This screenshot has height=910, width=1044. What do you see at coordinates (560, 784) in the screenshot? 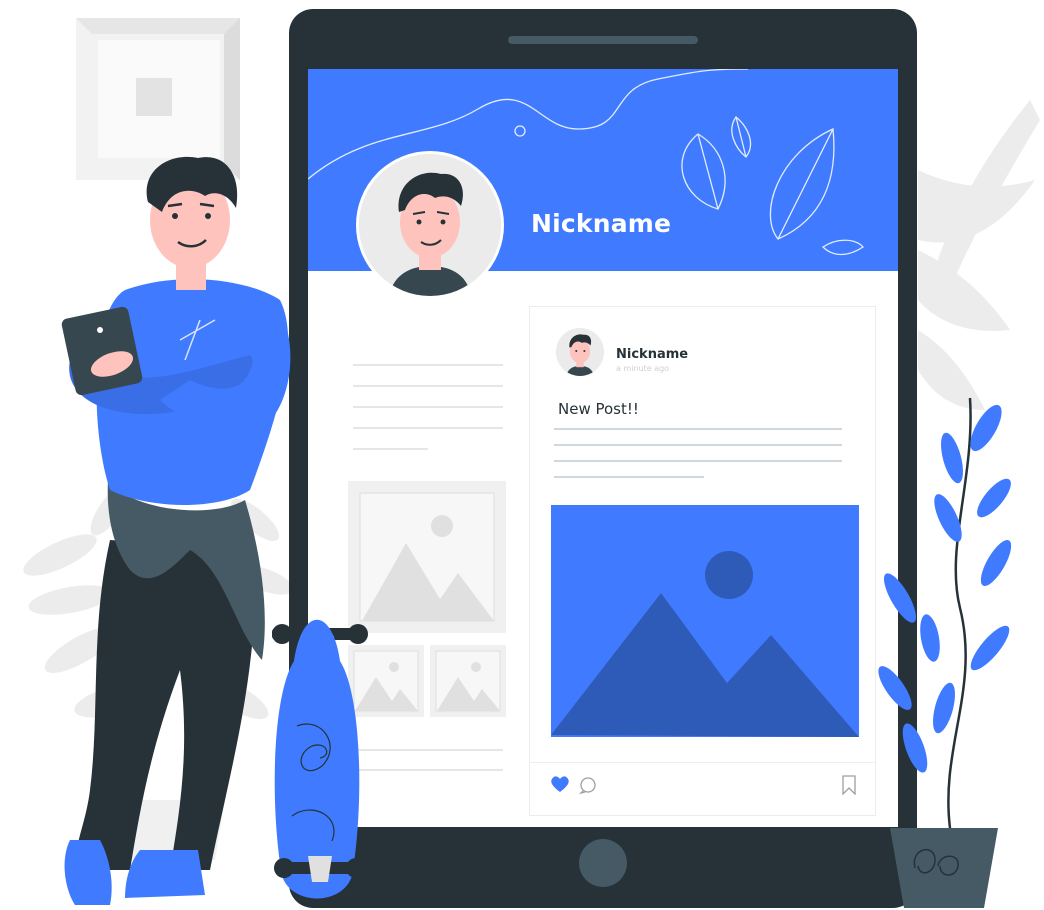
I see `heart-icon` at bounding box center [560, 784].